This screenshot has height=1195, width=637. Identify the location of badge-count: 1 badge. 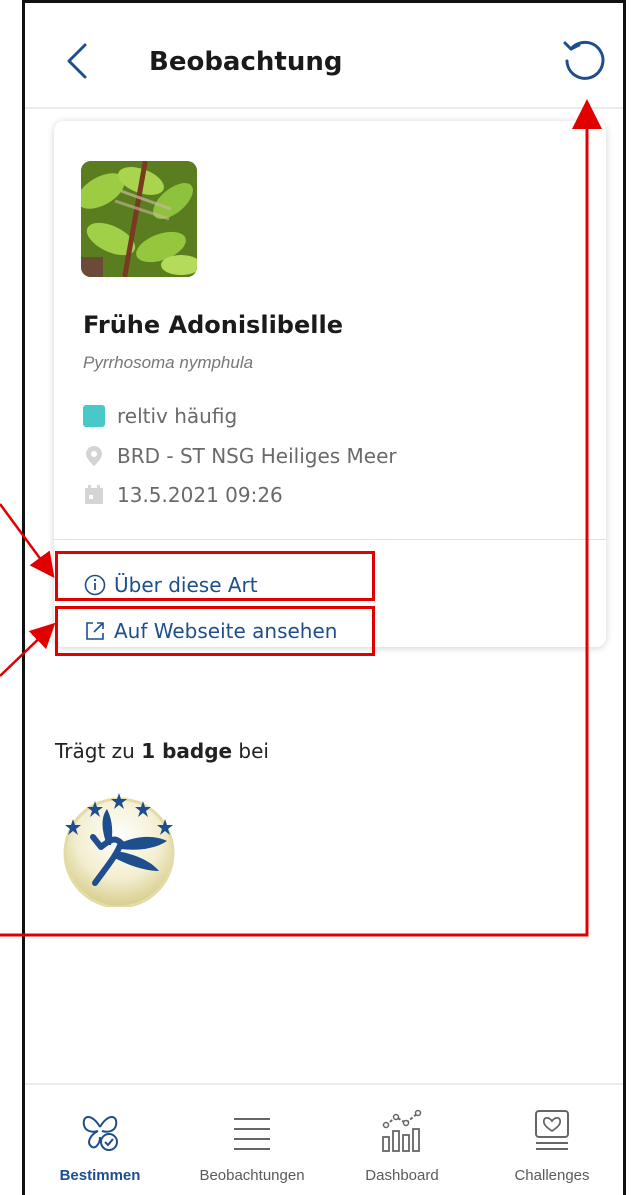
(187, 751).